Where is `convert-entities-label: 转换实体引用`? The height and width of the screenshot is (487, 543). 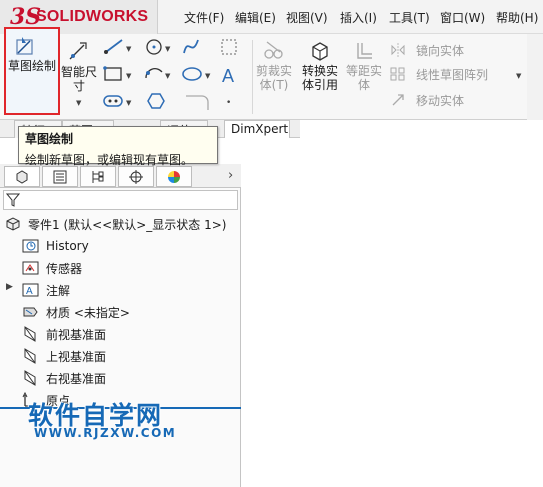 convert-entities-label: 转换实体引用 is located at coordinates (319, 78).